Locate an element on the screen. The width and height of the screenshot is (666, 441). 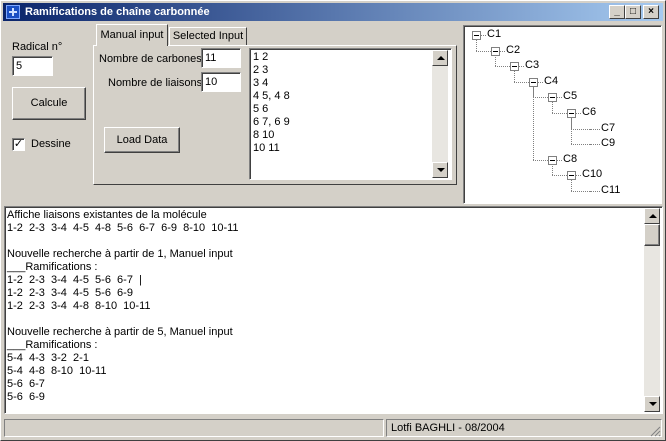
links-scrollbar is located at coordinates (440, 114).